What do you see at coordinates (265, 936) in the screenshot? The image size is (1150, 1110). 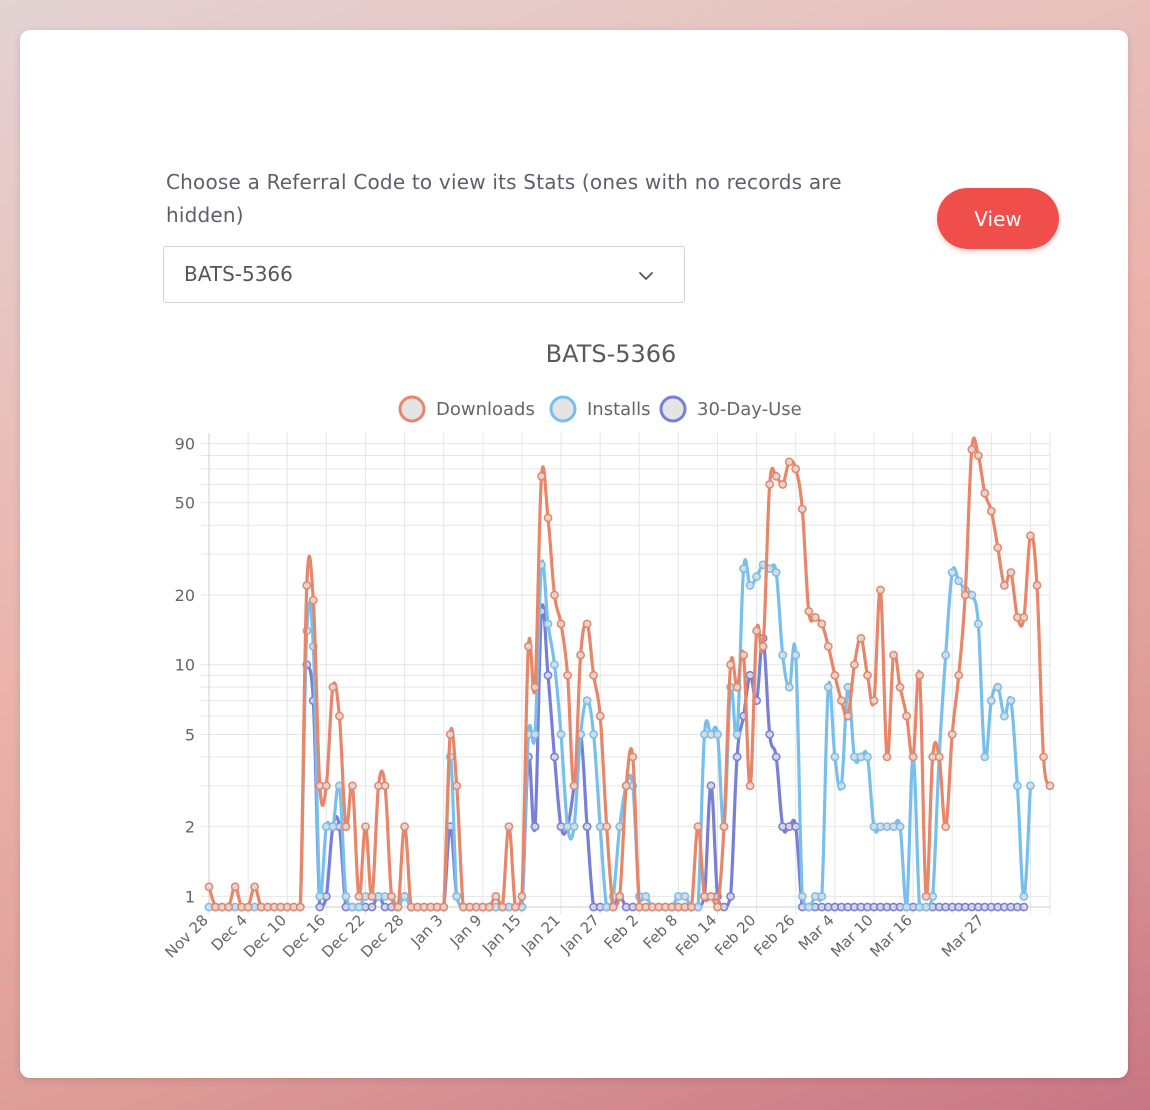 I see `x-tick-label: Dec 10` at bounding box center [265, 936].